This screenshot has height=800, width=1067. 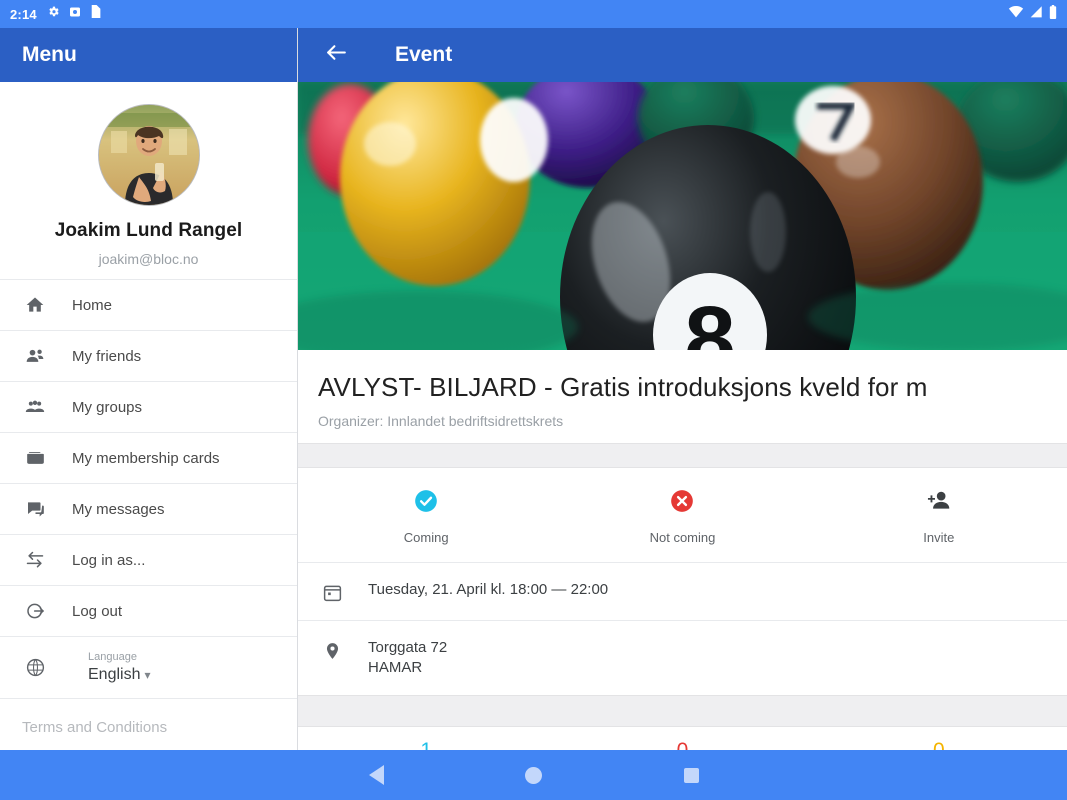 I want to click on invite-button: Invite, so click(x=939, y=515).